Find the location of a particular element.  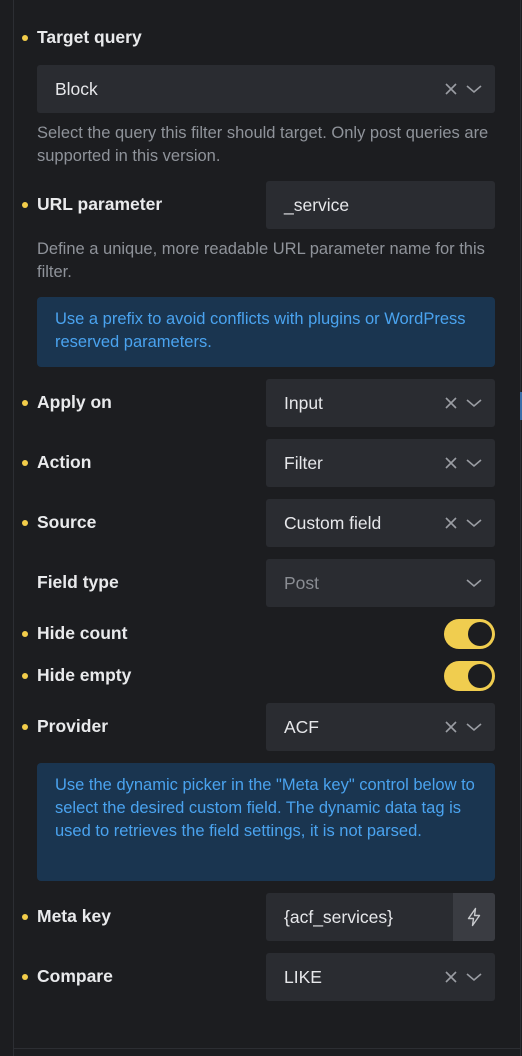

field-type-placeholder: Post is located at coordinates (302, 582).